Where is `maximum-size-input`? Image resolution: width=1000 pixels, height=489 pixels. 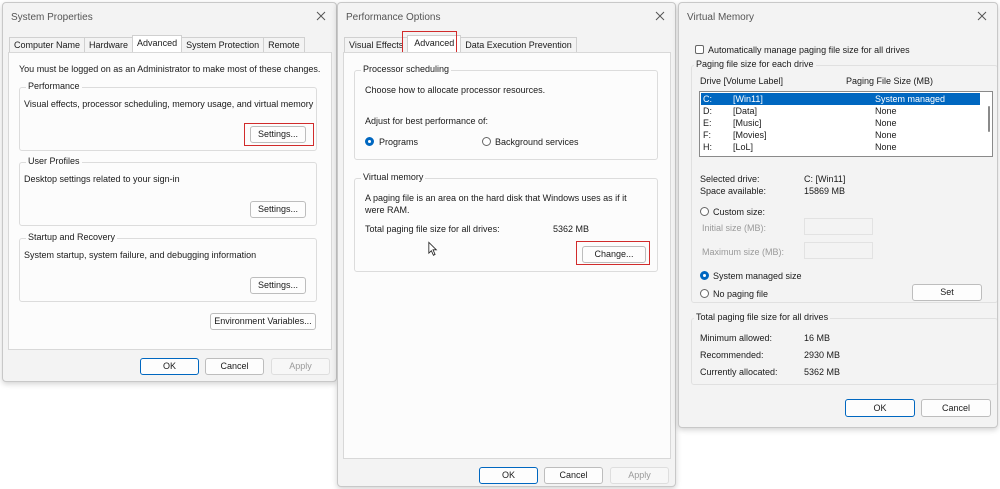
maximum-size-input is located at coordinates (838, 250).